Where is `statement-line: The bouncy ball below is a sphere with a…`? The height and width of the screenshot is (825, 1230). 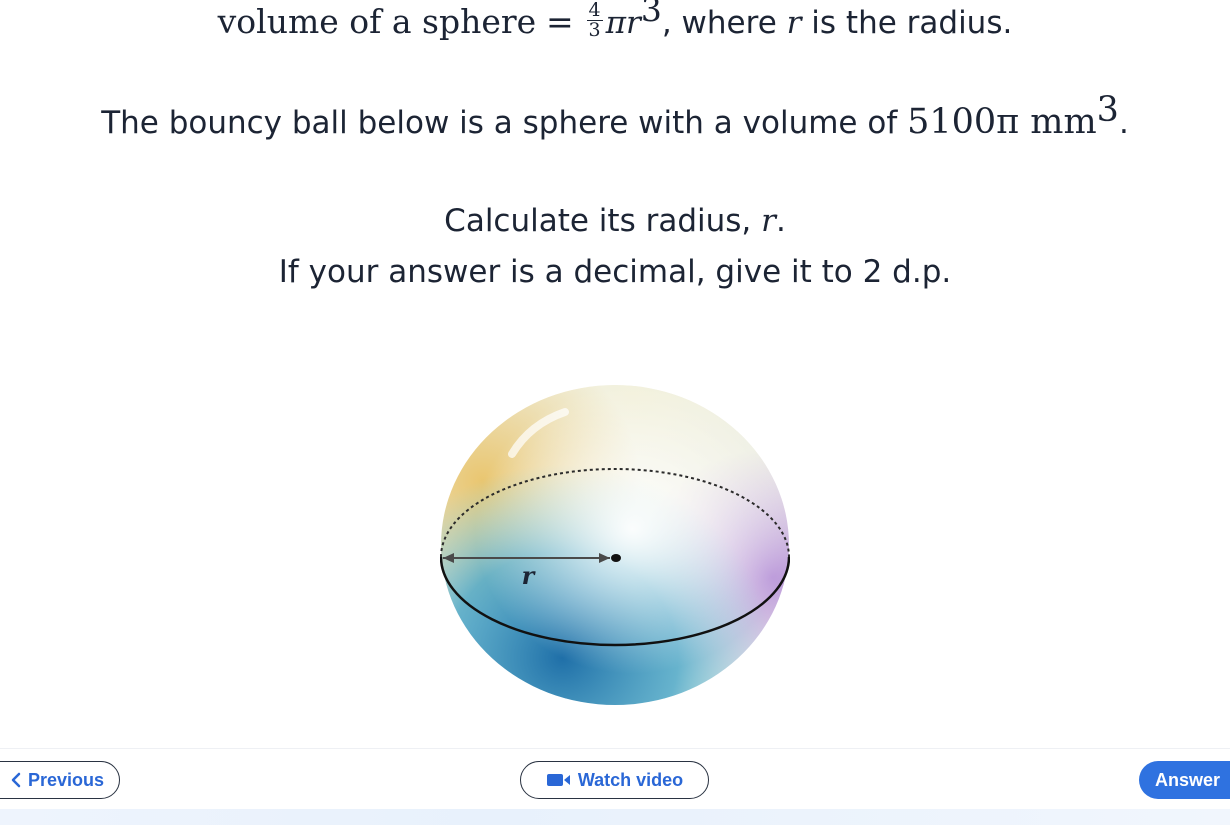
statement-line: The bouncy ball below is a sphere with a… is located at coordinates (615, 116).